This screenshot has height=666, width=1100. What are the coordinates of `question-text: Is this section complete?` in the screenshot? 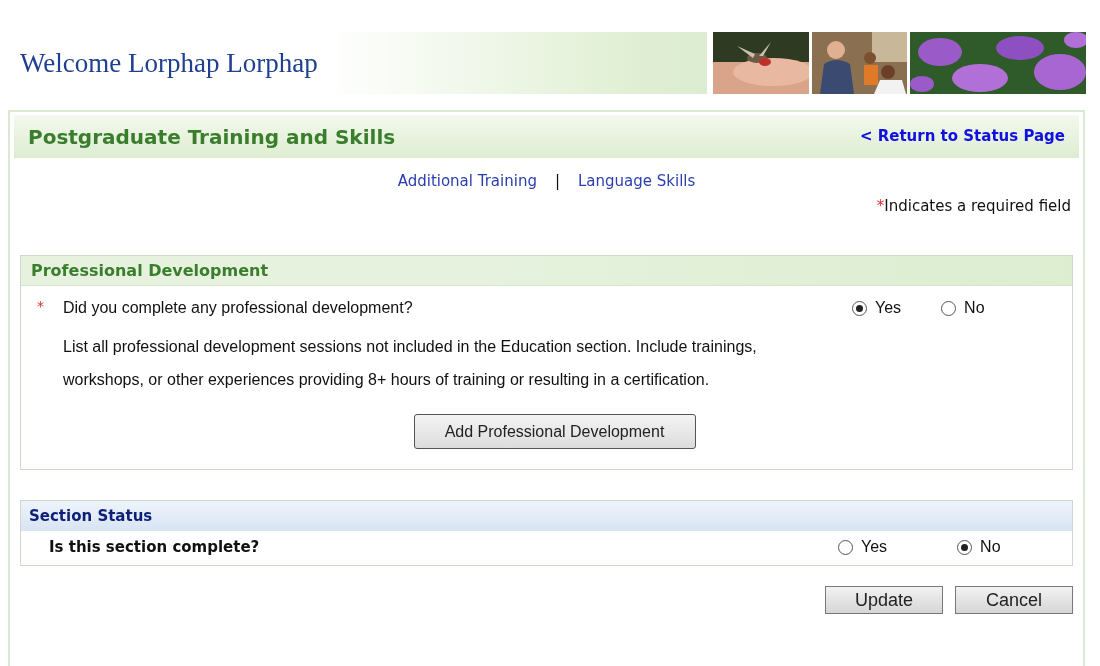 It's located at (155, 547).